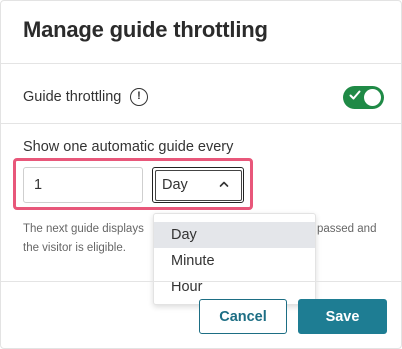 Image resolution: width=402 pixels, height=349 pixels. I want to click on time-unit-select: Day, so click(198, 185).